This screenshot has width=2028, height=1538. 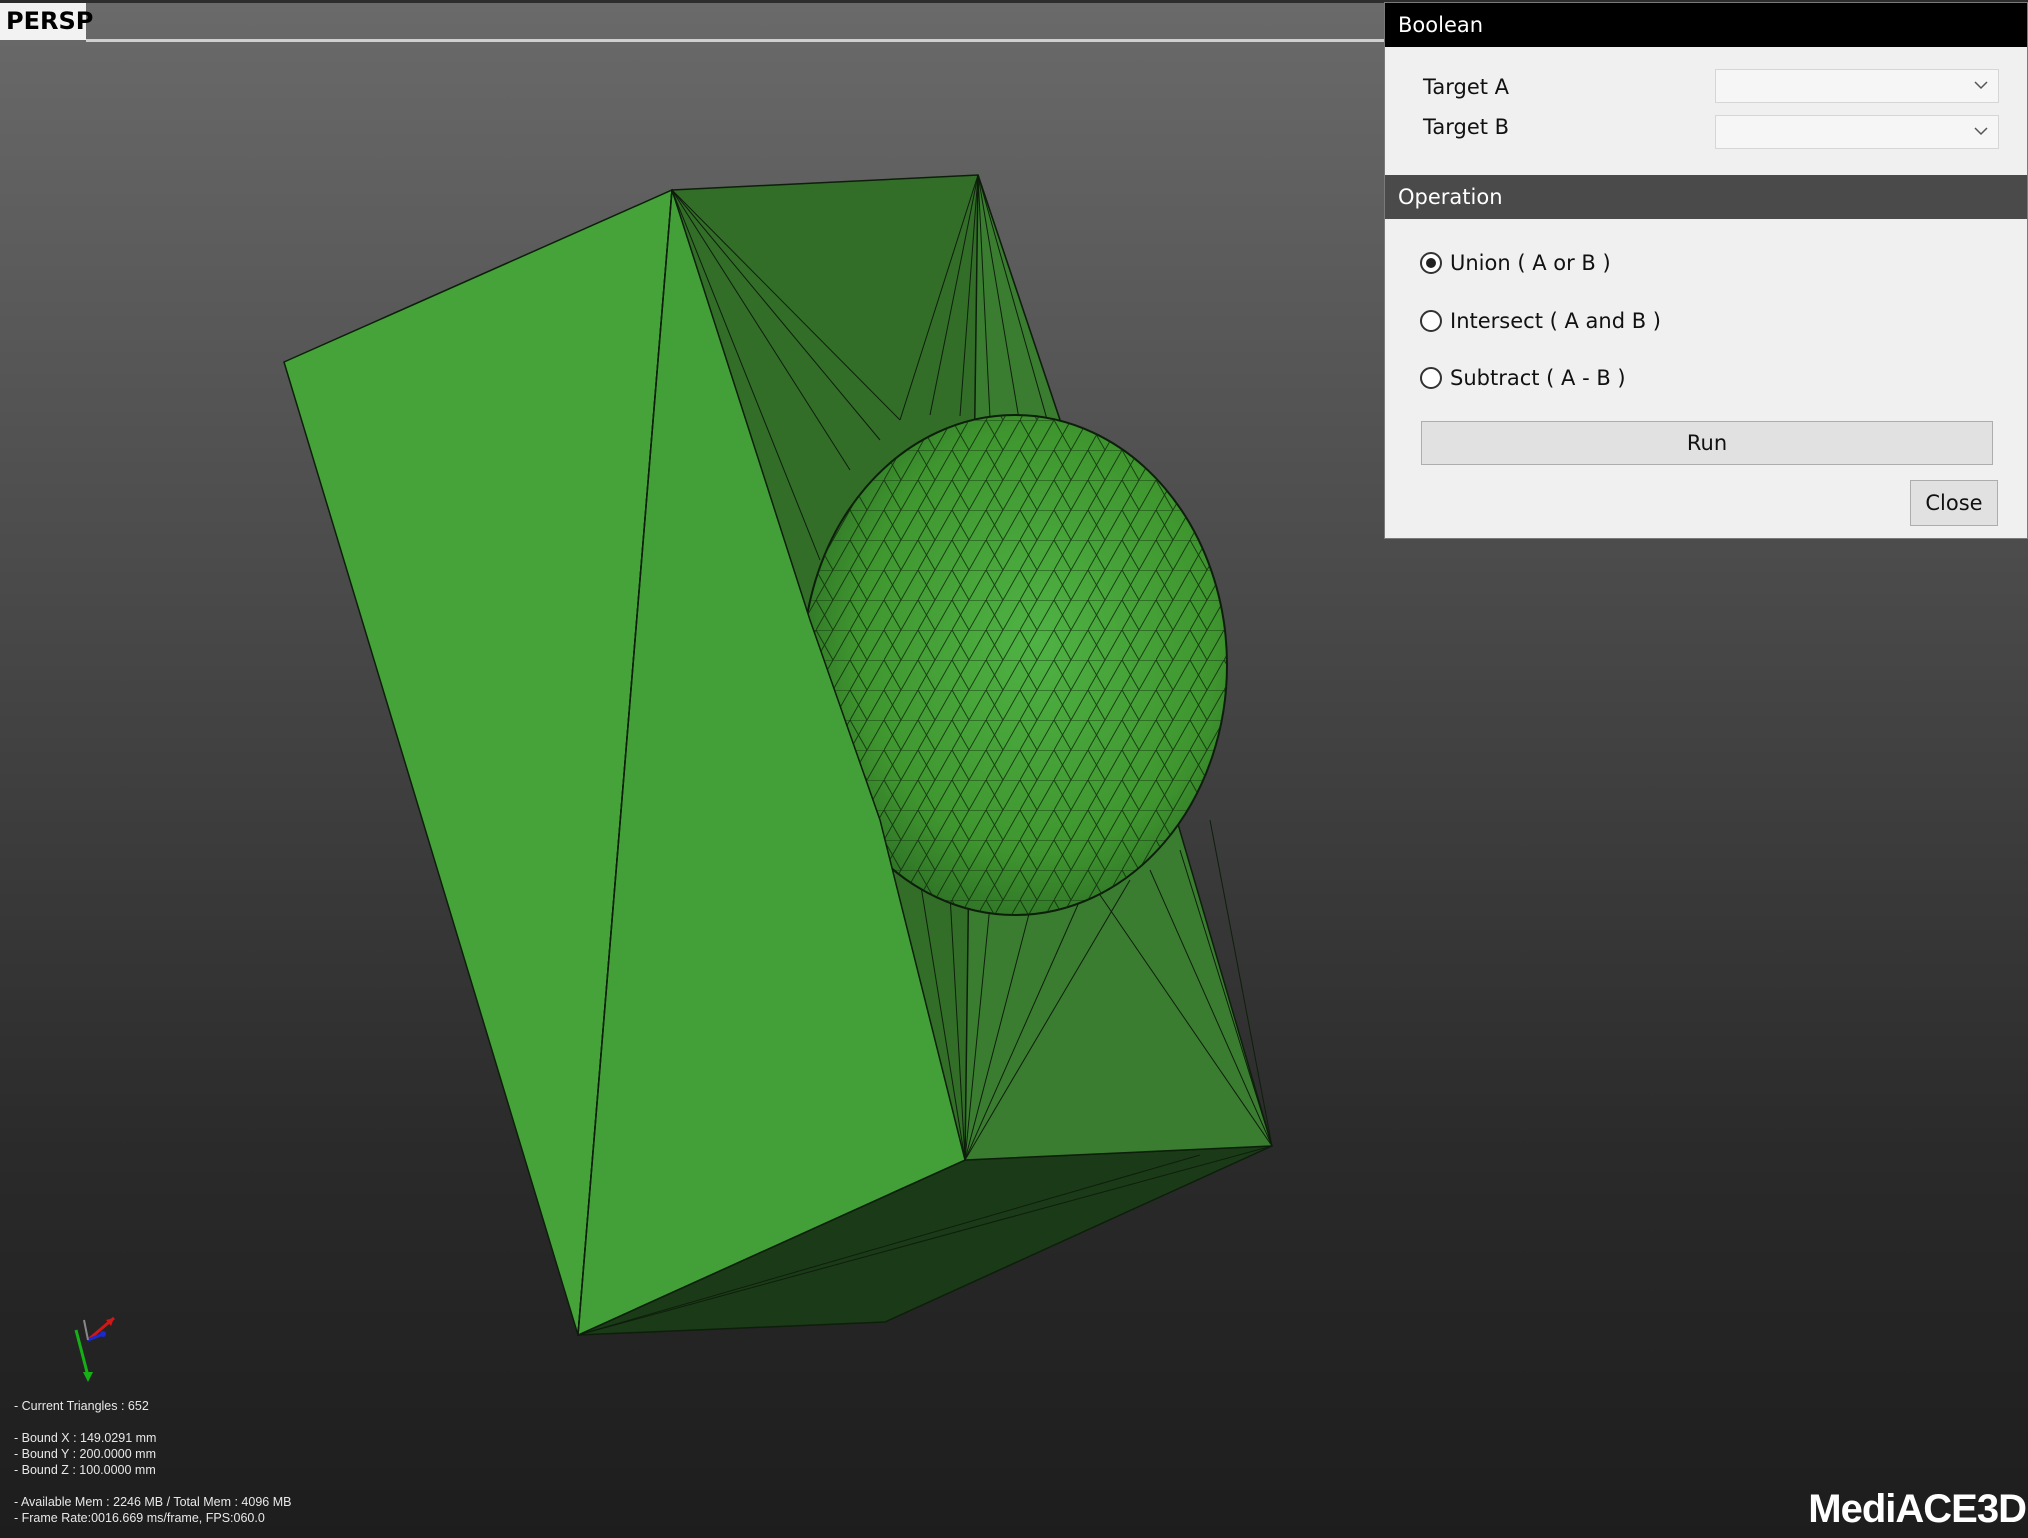 What do you see at coordinates (1555, 321) in the screenshot?
I see `radio-intersect-label: Intersect ( A and B )` at bounding box center [1555, 321].